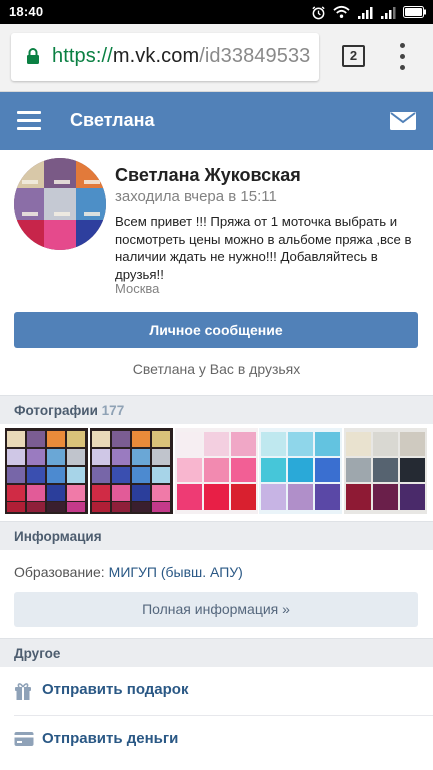 Image resolution: width=433 pixels, height=770 pixels. I want to click on tab-switcher-button: 2, so click(353, 56).